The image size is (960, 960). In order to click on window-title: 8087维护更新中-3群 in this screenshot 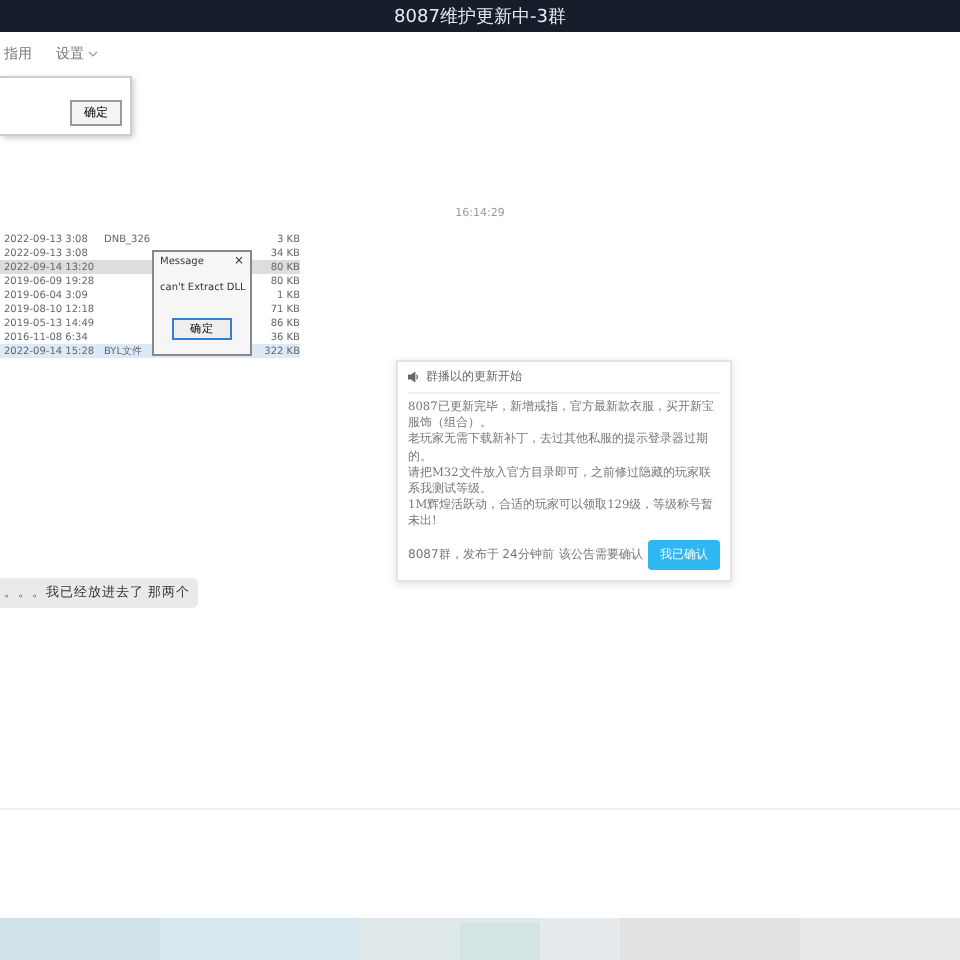, I will do `click(480, 16)`.